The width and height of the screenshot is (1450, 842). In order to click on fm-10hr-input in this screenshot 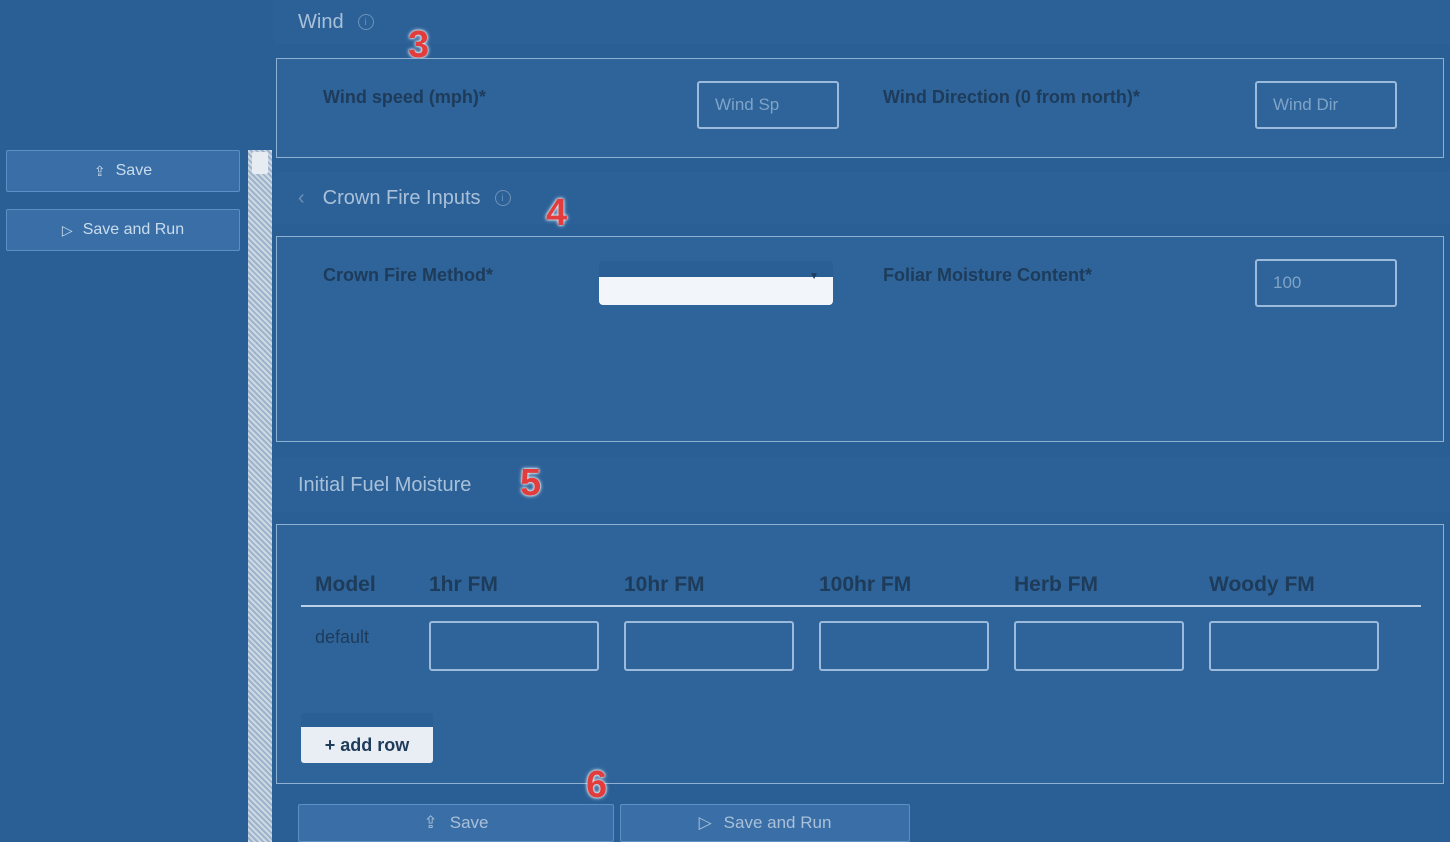, I will do `click(709, 646)`.